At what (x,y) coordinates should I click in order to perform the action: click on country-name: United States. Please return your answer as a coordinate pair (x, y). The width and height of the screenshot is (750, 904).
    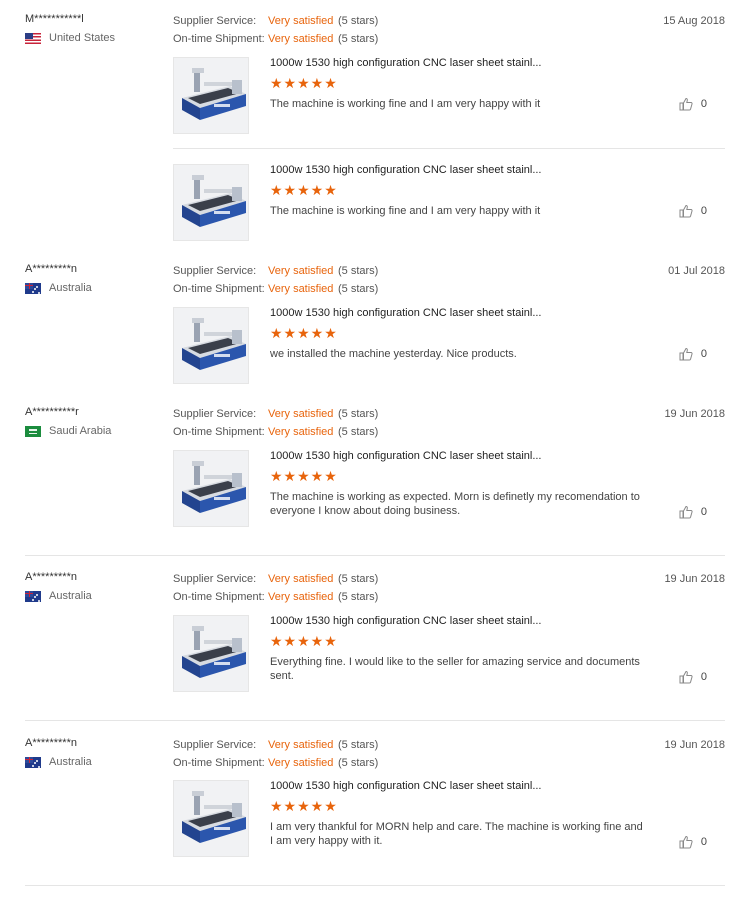
    Looking at the image, I should click on (82, 38).